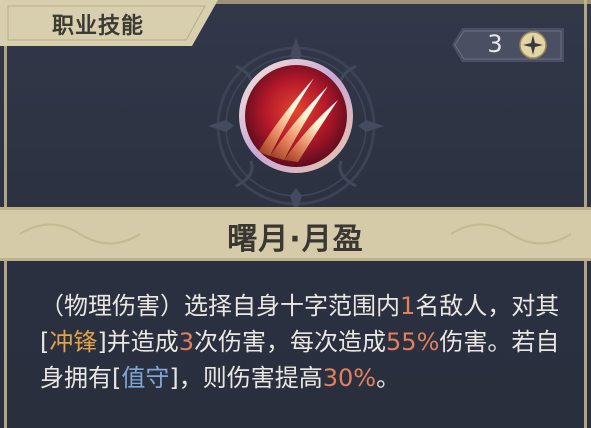  What do you see at coordinates (138, 342) in the screenshot?
I see `desc-text: ]并造成` at bounding box center [138, 342].